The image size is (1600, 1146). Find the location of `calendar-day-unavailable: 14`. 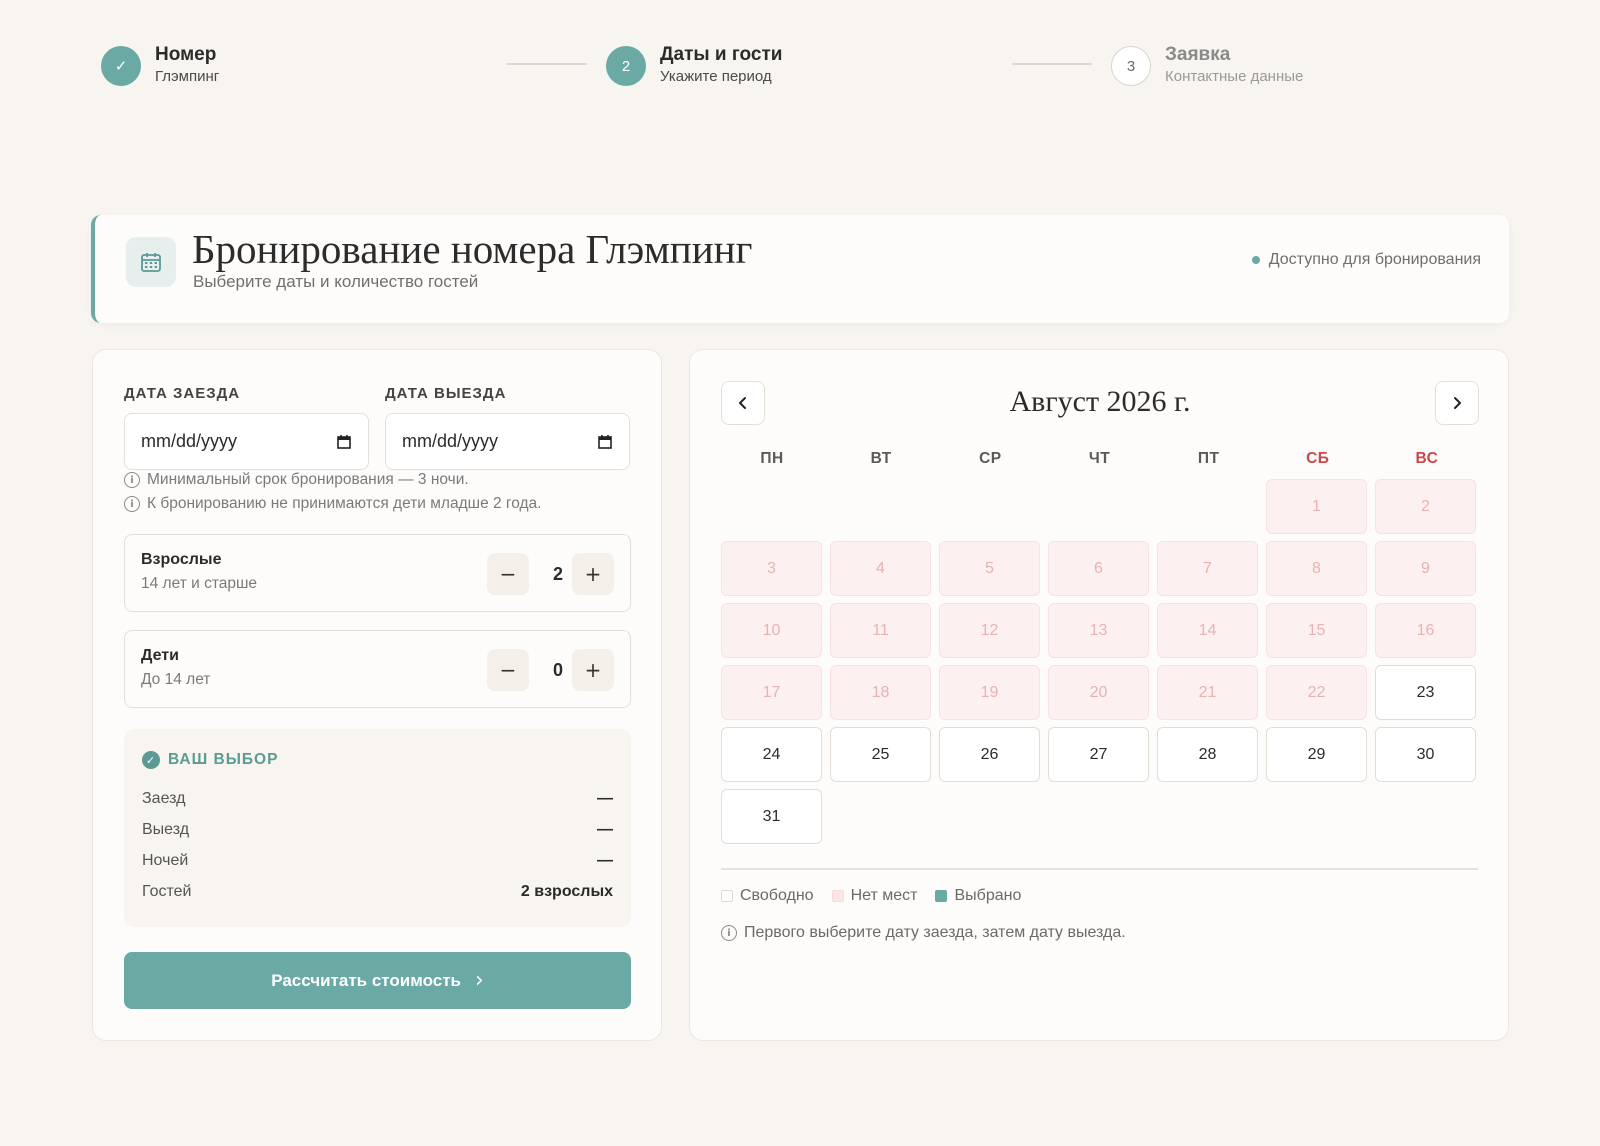

calendar-day-unavailable: 14 is located at coordinates (1207, 630).